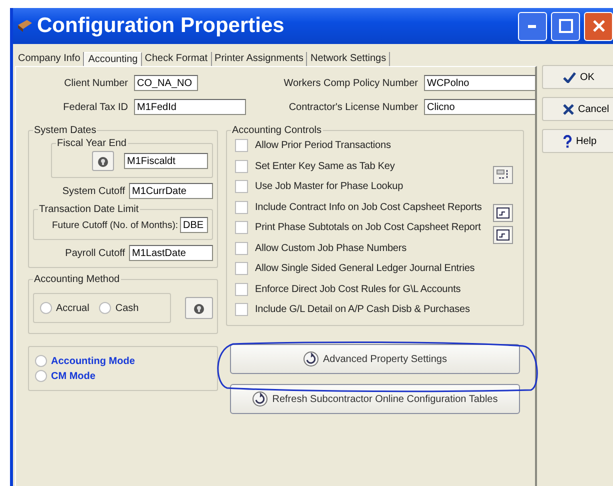  What do you see at coordinates (368, 227) in the screenshot?
I see `checkbox-label: Print Phase Subtotals on Job Cost Capsheet Report` at bounding box center [368, 227].